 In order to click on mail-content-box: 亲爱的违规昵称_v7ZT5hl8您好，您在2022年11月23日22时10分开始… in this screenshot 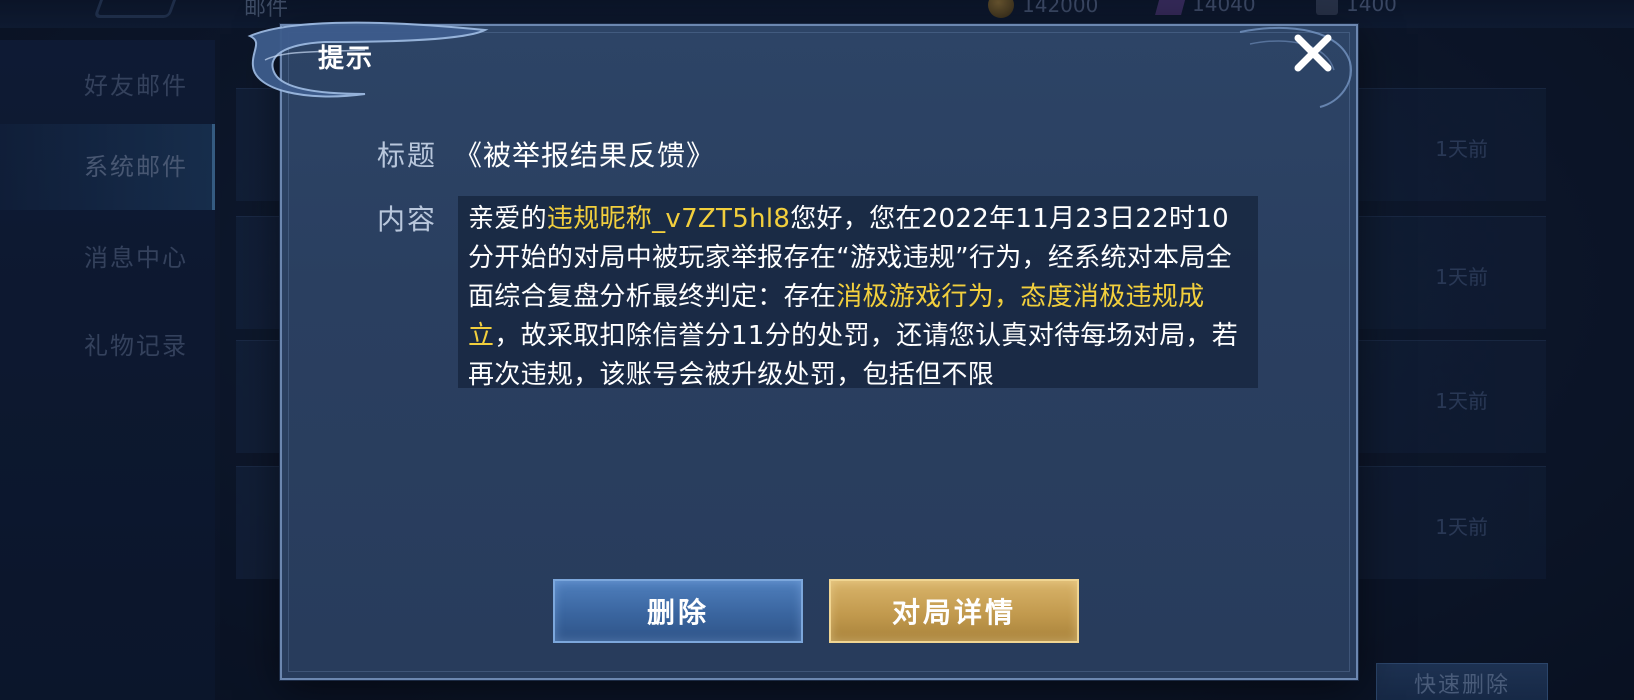, I will do `click(858, 292)`.